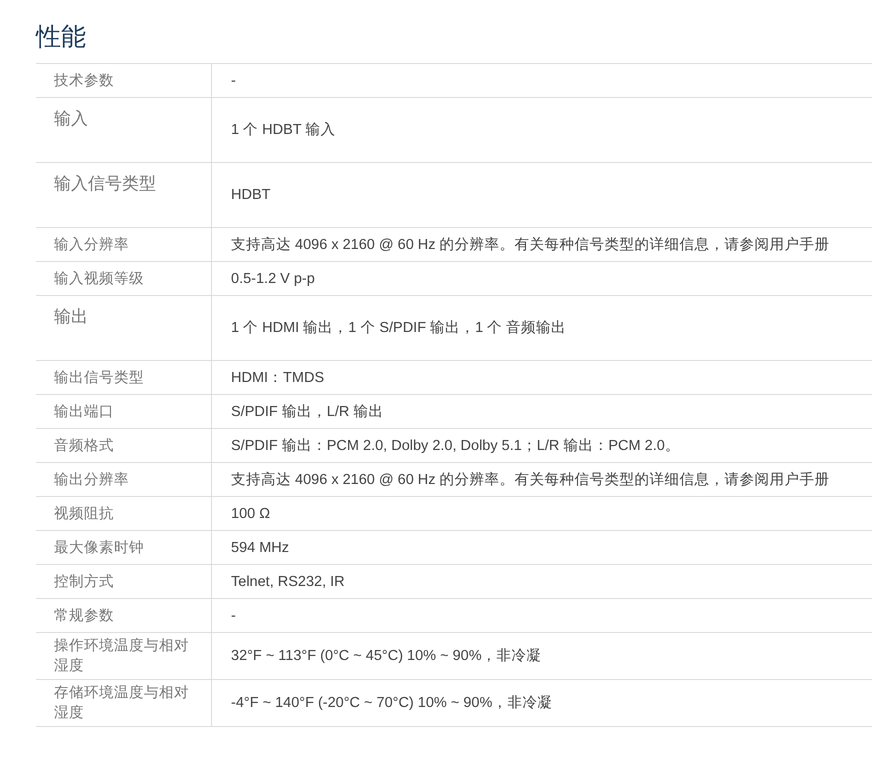  I want to click on spec-label: 输出分辨率, so click(91, 480).